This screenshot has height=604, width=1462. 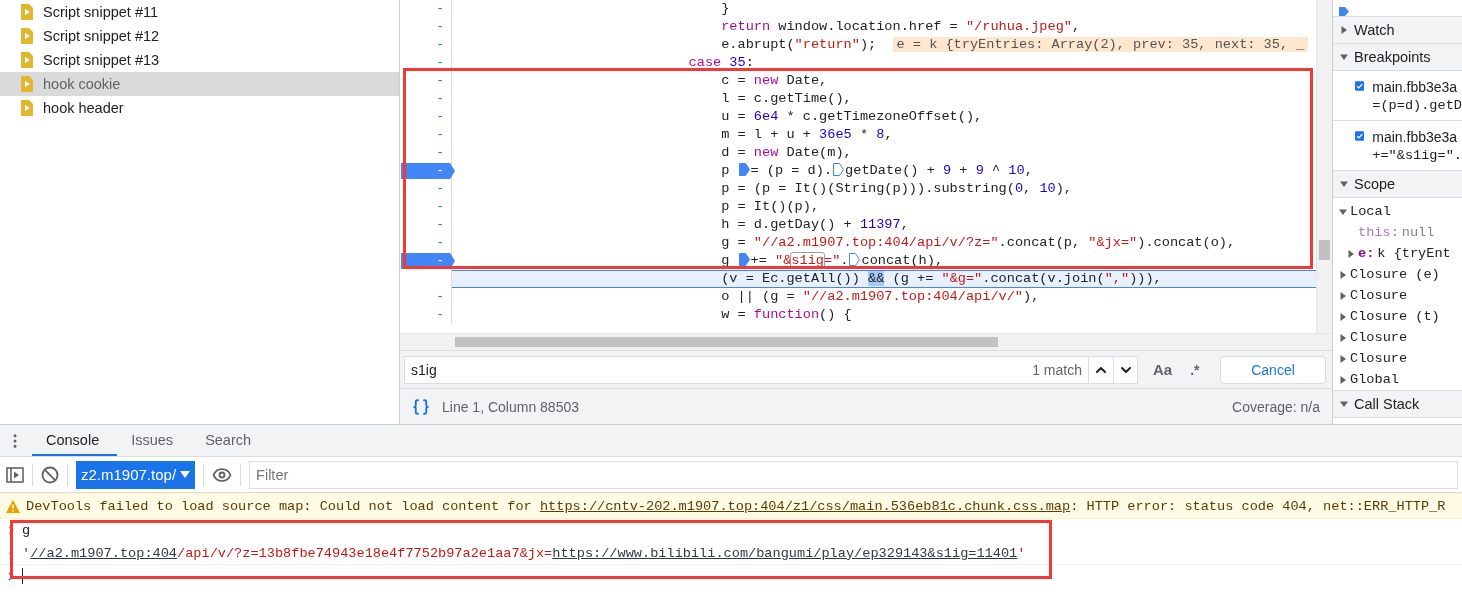 What do you see at coordinates (884, 45) in the screenshot?
I see `code-line: e.abrupt("return"); e = k {tryEntries: Array(2), prev: 35, next: 35, _` at bounding box center [884, 45].